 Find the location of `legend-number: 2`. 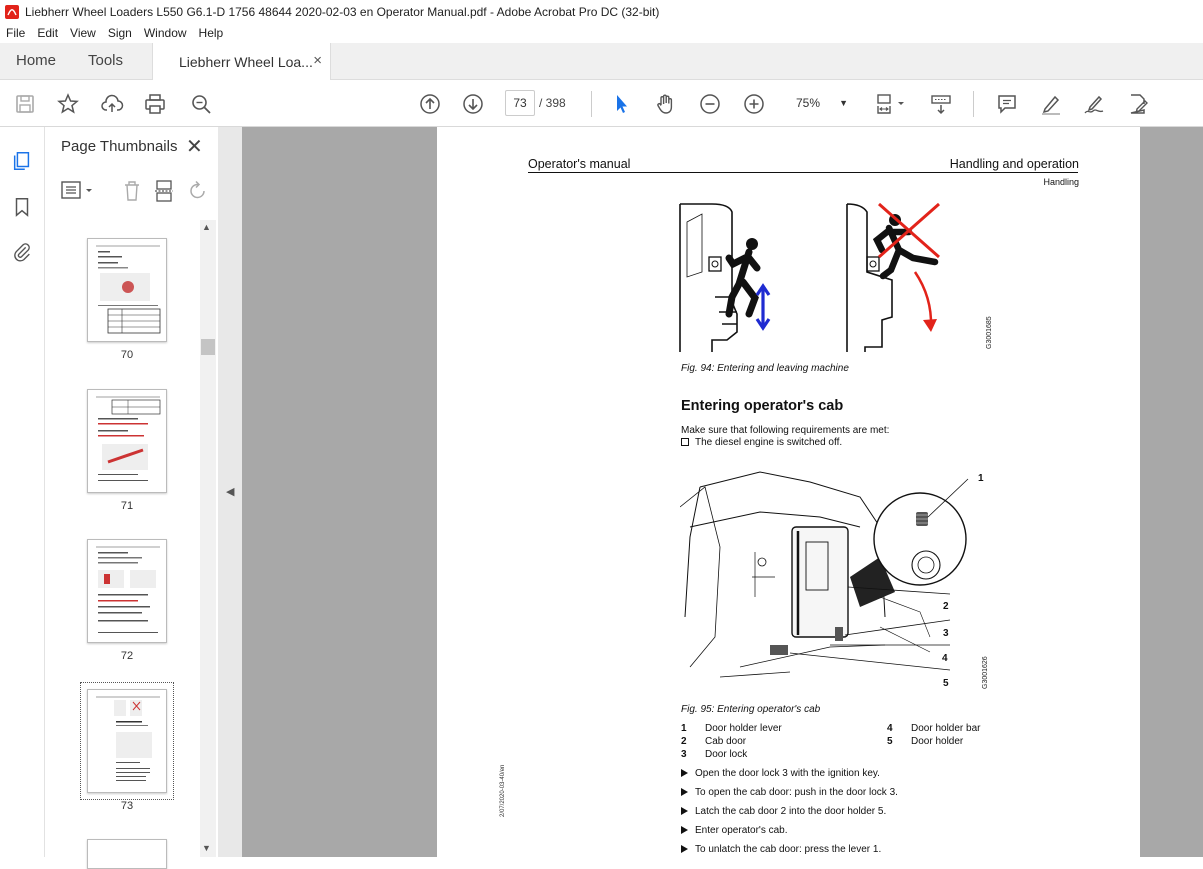

legend-number: 2 is located at coordinates (684, 741).